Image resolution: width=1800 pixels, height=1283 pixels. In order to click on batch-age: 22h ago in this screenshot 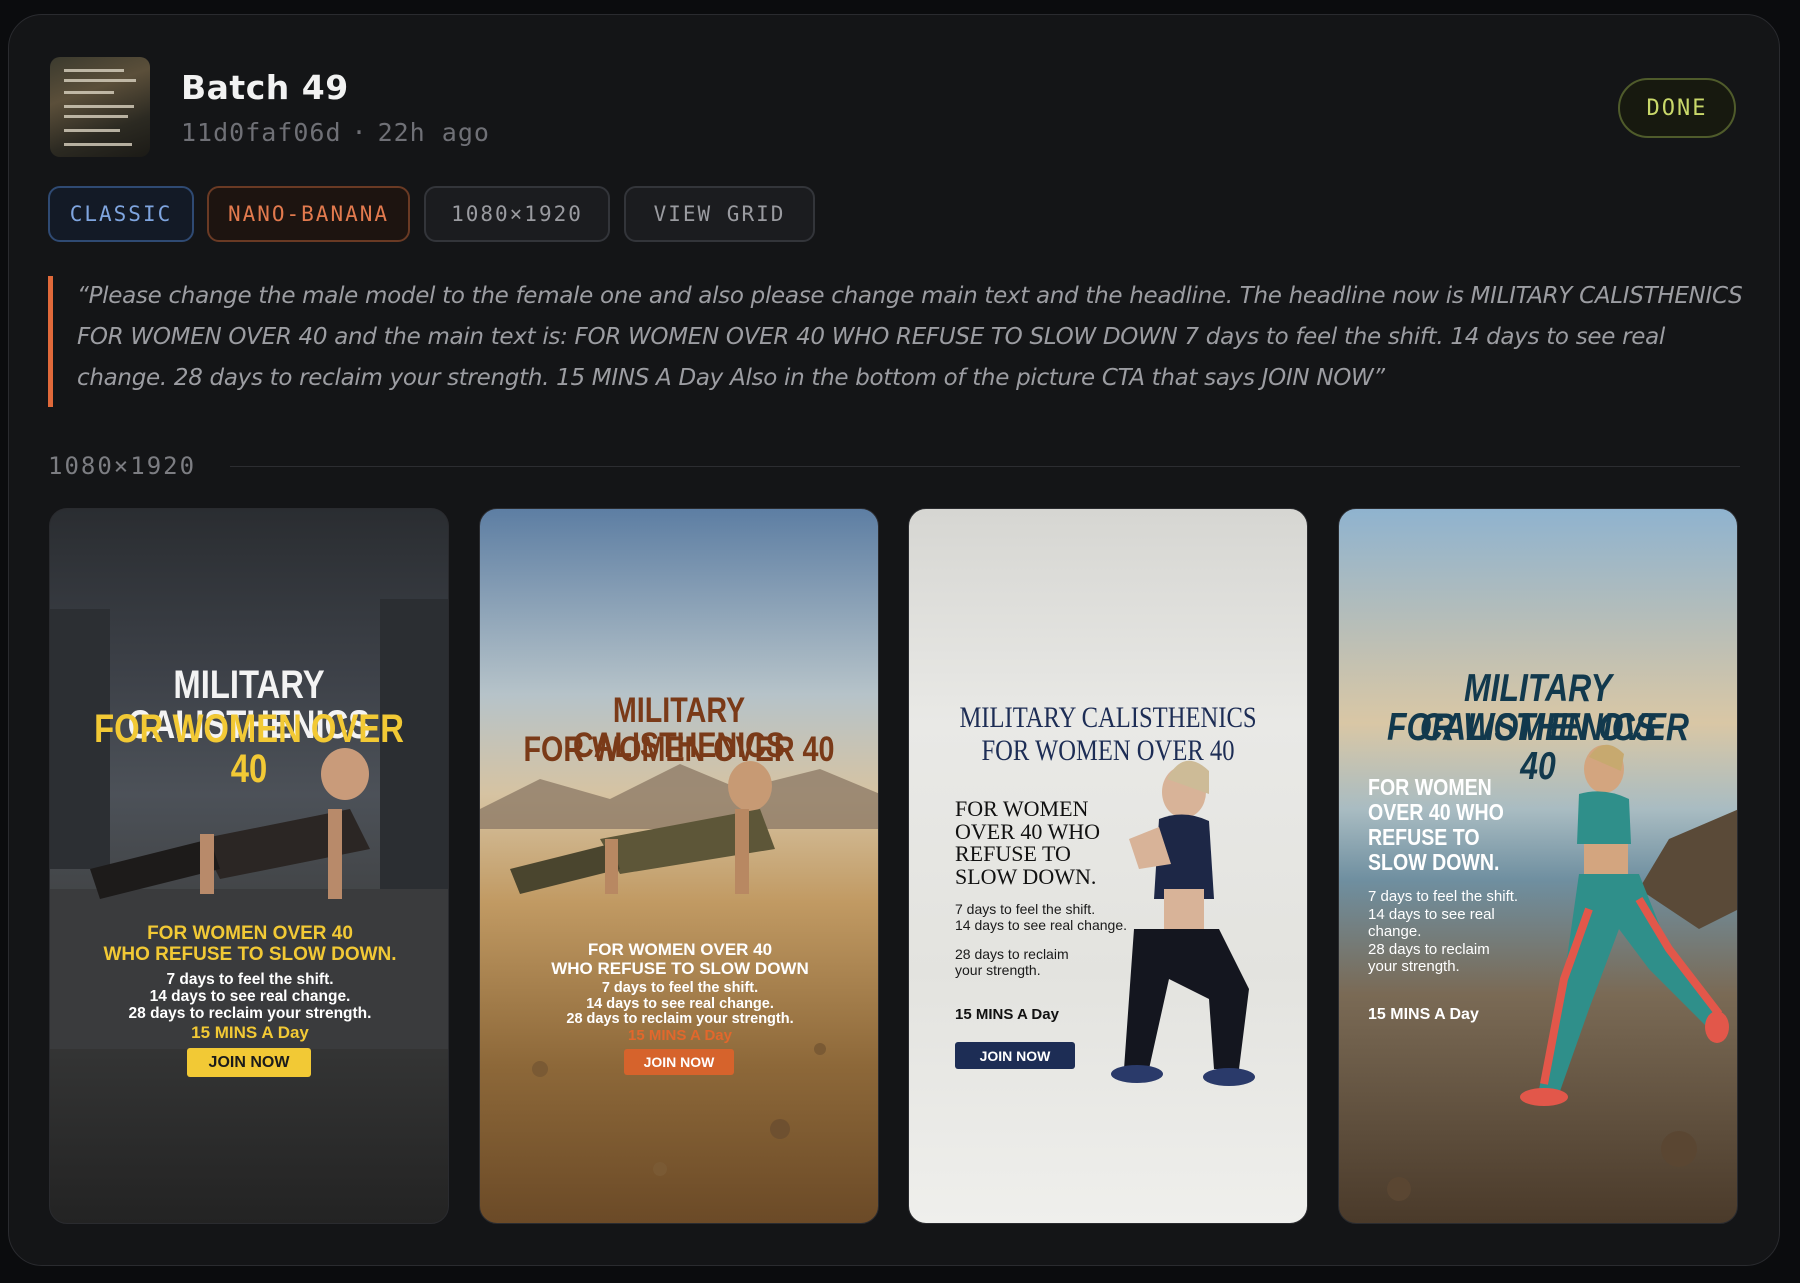, I will do `click(433, 132)`.